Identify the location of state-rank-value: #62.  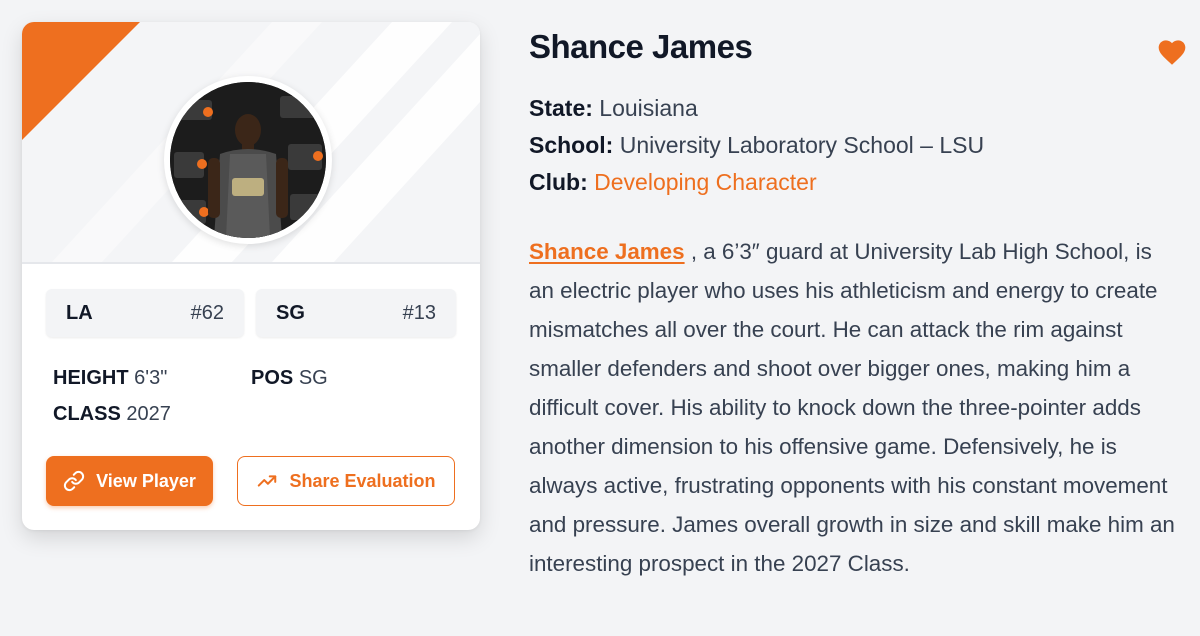
(207, 312).